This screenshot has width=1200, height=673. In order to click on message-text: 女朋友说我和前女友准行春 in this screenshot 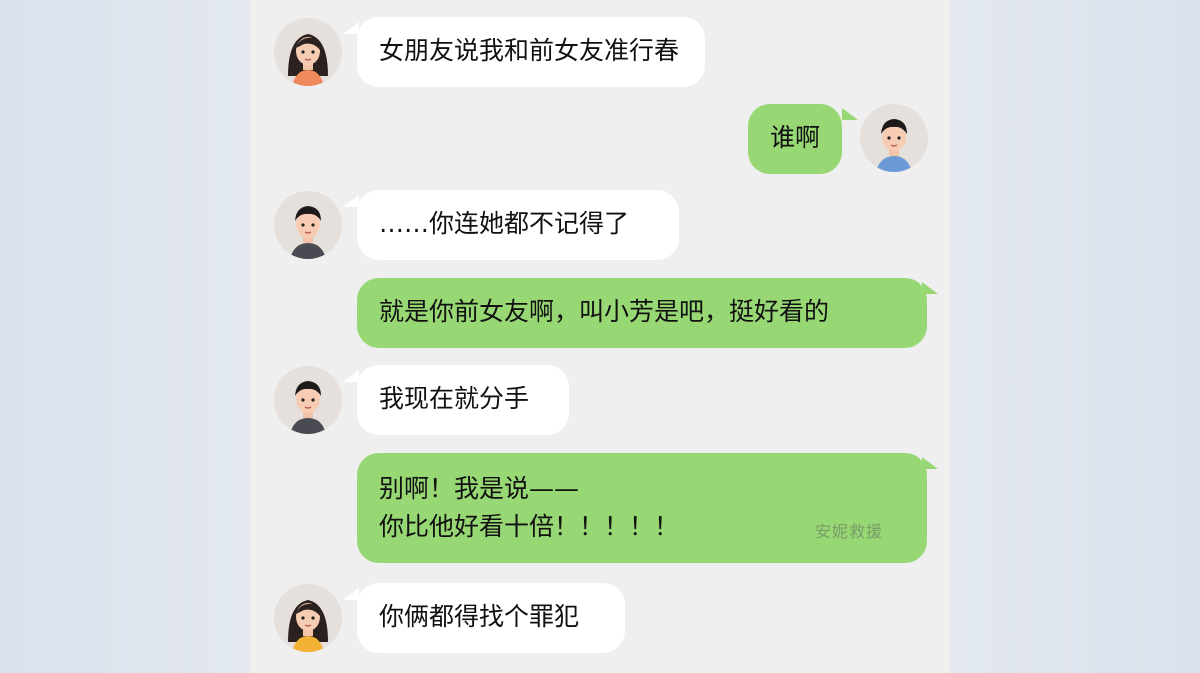, I will do `click(529, 50)`.